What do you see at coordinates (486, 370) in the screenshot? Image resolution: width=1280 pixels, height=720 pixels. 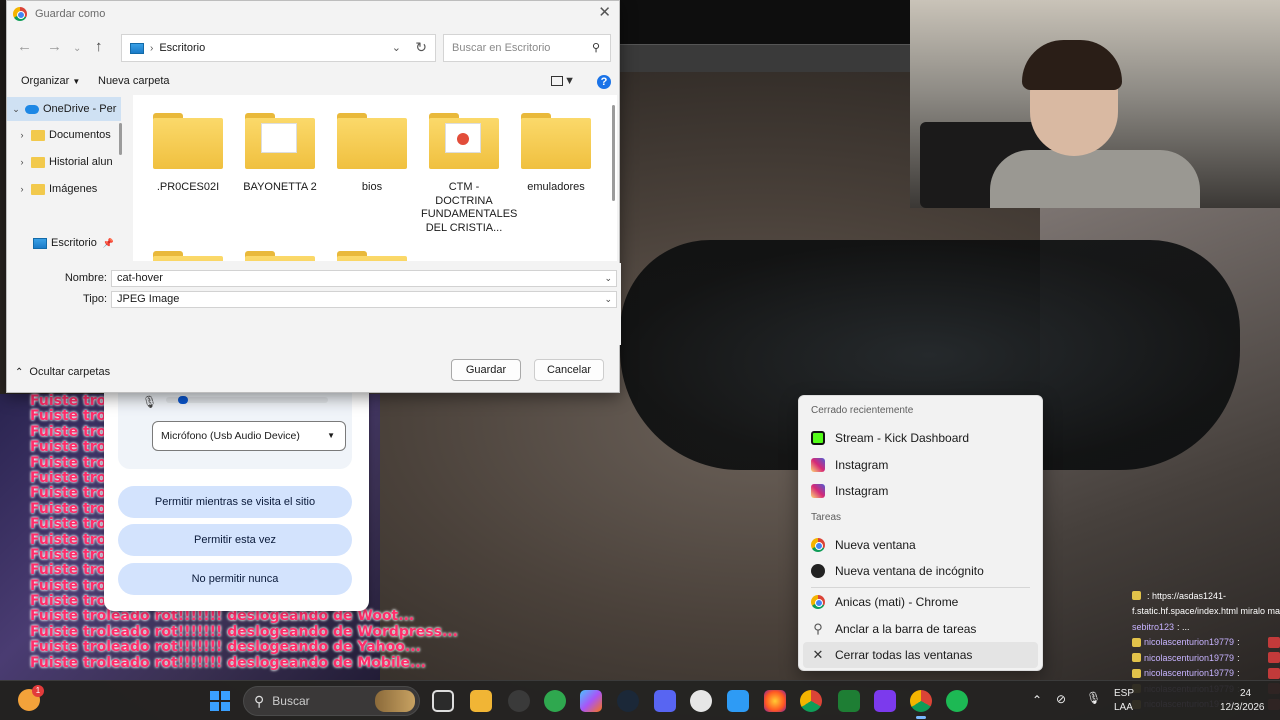 I see `save-button: Guardar` at bounding box center [486, 370].